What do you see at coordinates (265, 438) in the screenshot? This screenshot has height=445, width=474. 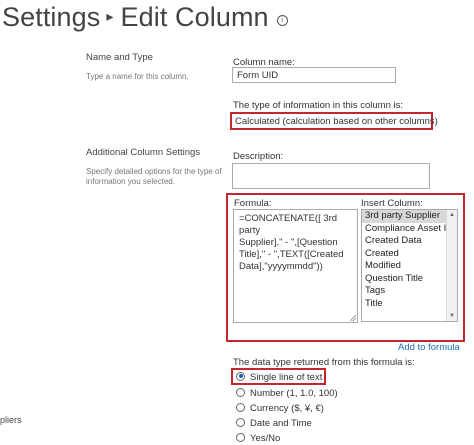 I see `return-type-option-label: Yes/No` at bounding box center [265, 438].